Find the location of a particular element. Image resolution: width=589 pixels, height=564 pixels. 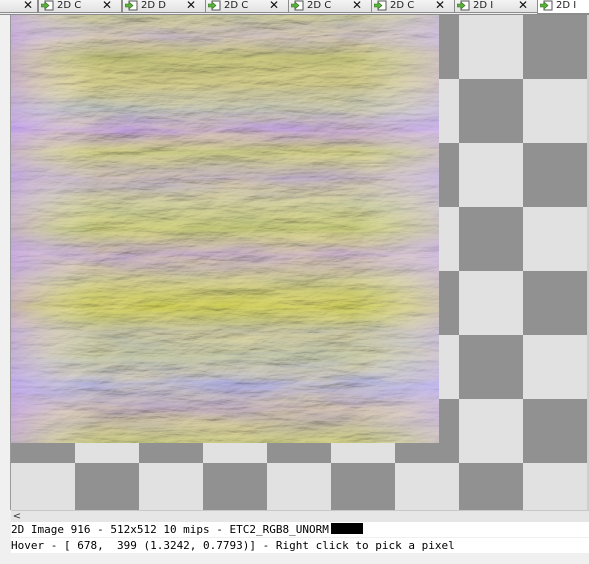

tab-1: 2D C ✕ is located at coordinates (80, 6).